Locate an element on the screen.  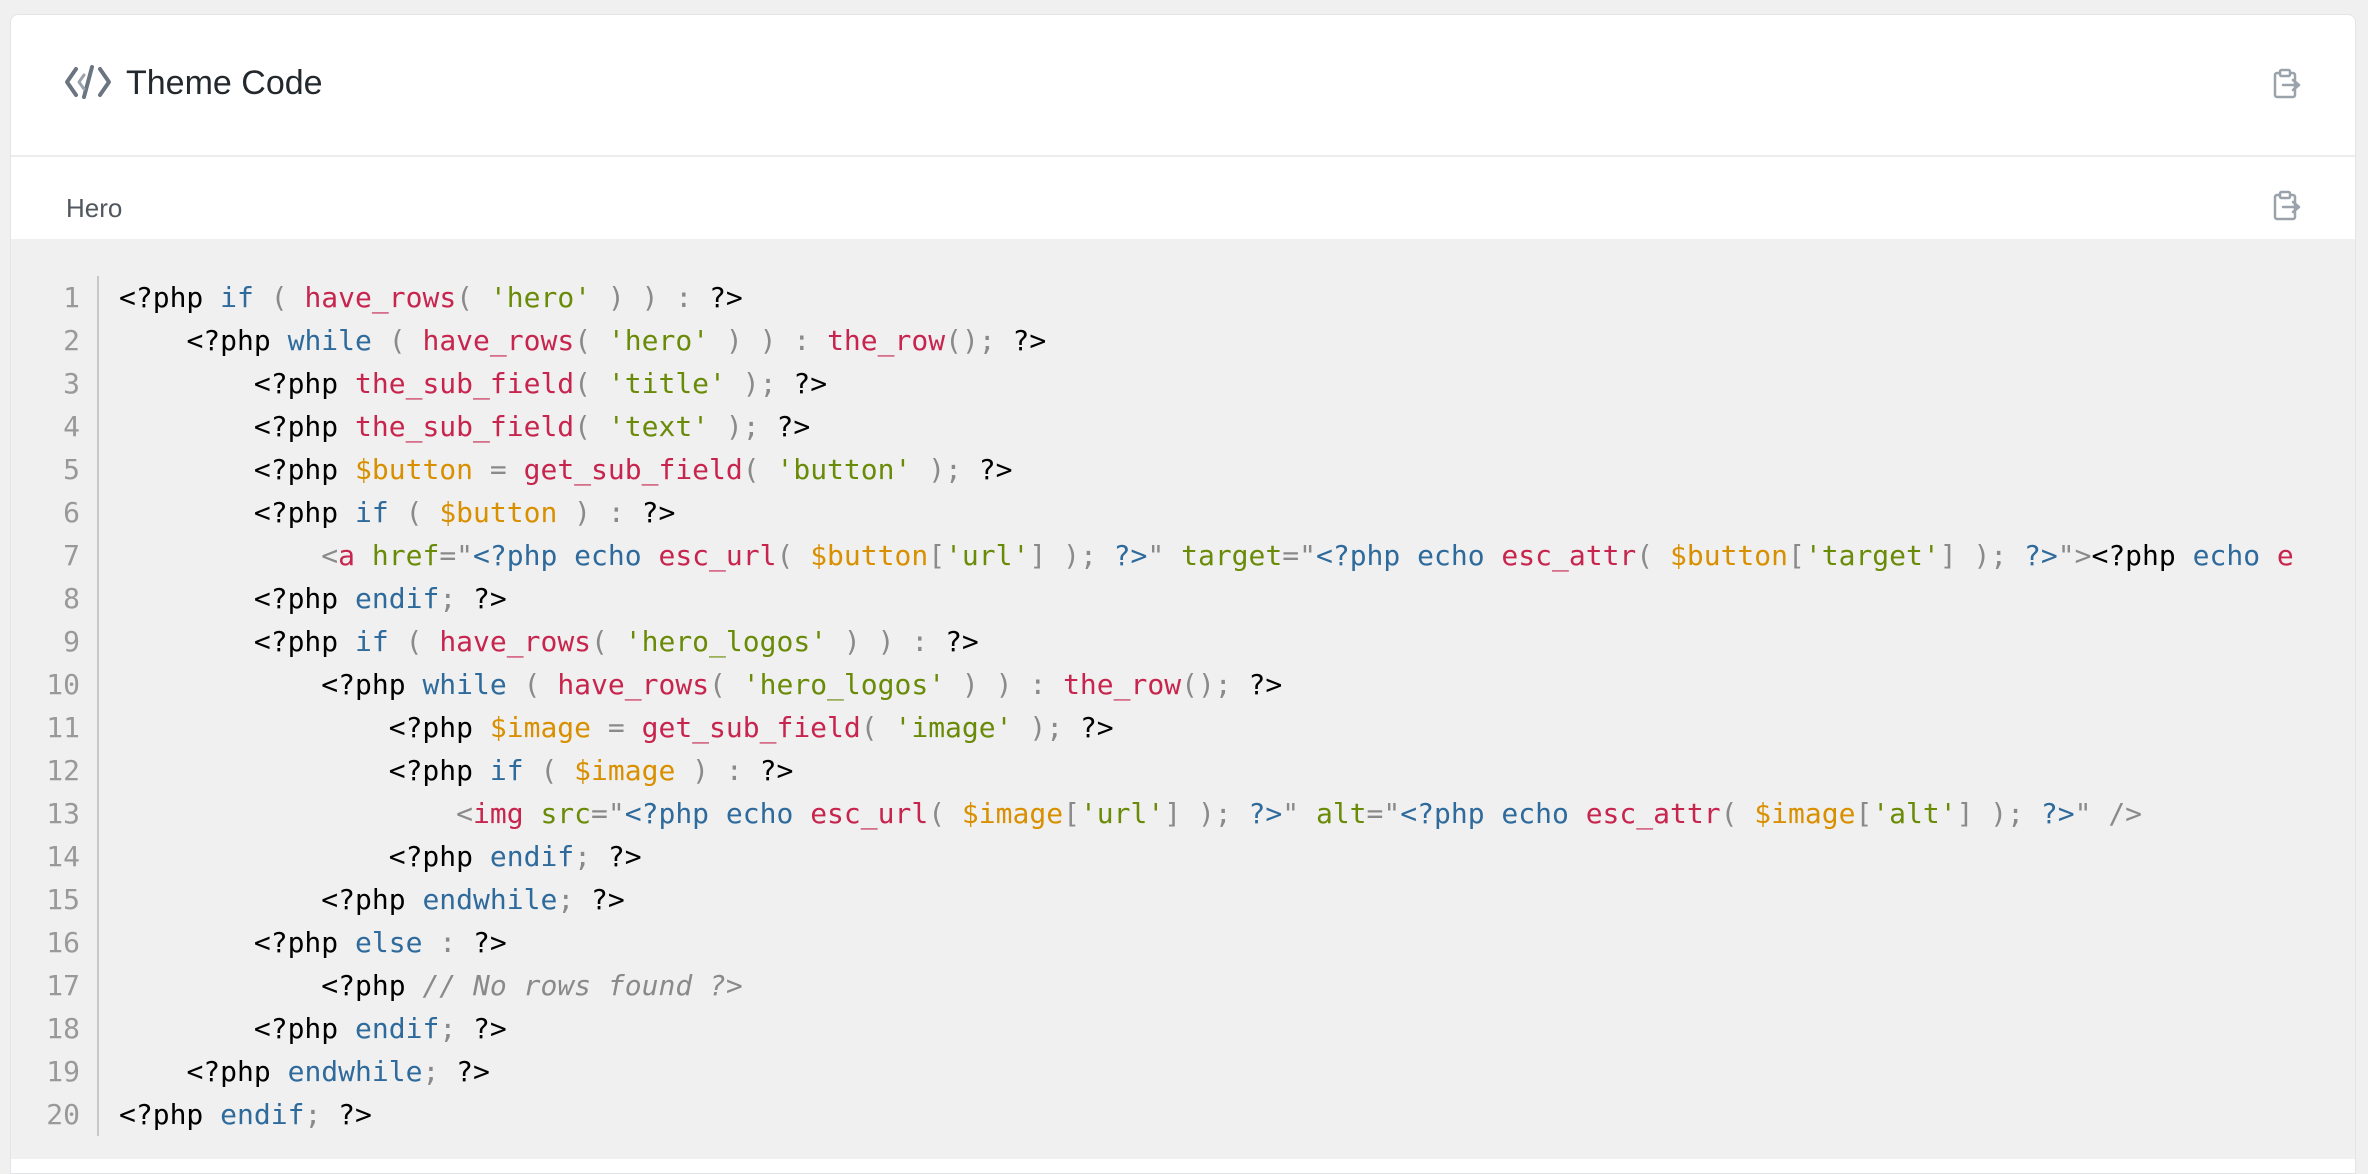
page-title: Theme Code is located at coordinates (224, 83).